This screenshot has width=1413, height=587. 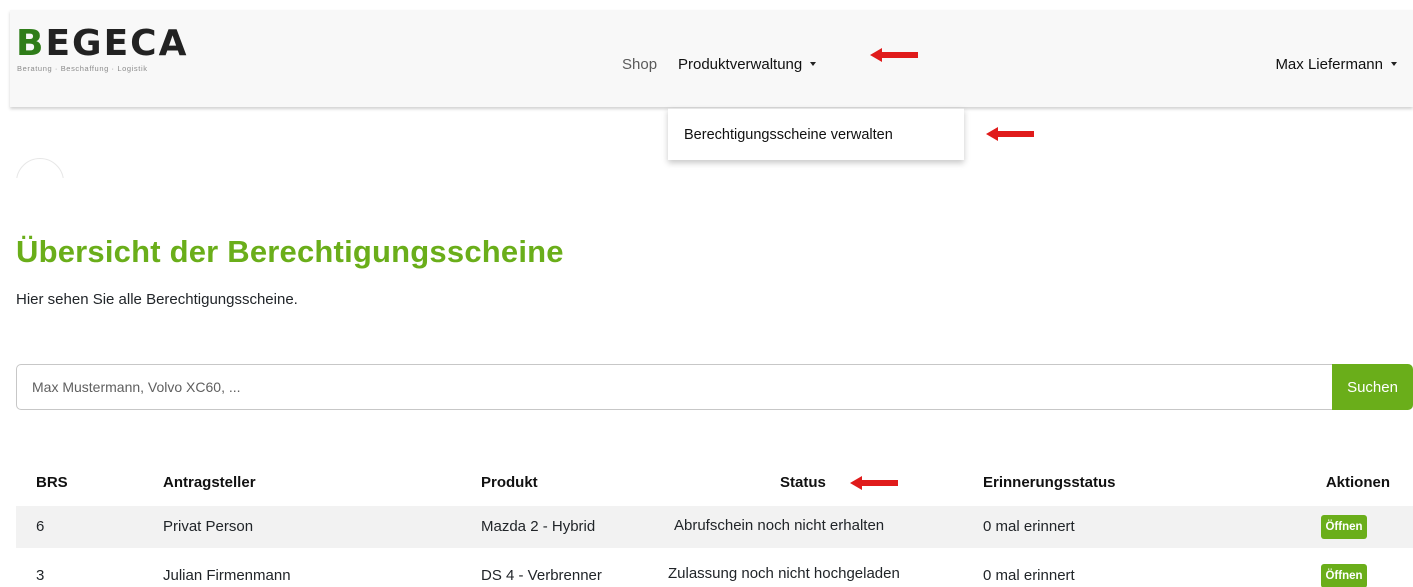 I want to click on back-button-mask, so click(x=100, y=198).